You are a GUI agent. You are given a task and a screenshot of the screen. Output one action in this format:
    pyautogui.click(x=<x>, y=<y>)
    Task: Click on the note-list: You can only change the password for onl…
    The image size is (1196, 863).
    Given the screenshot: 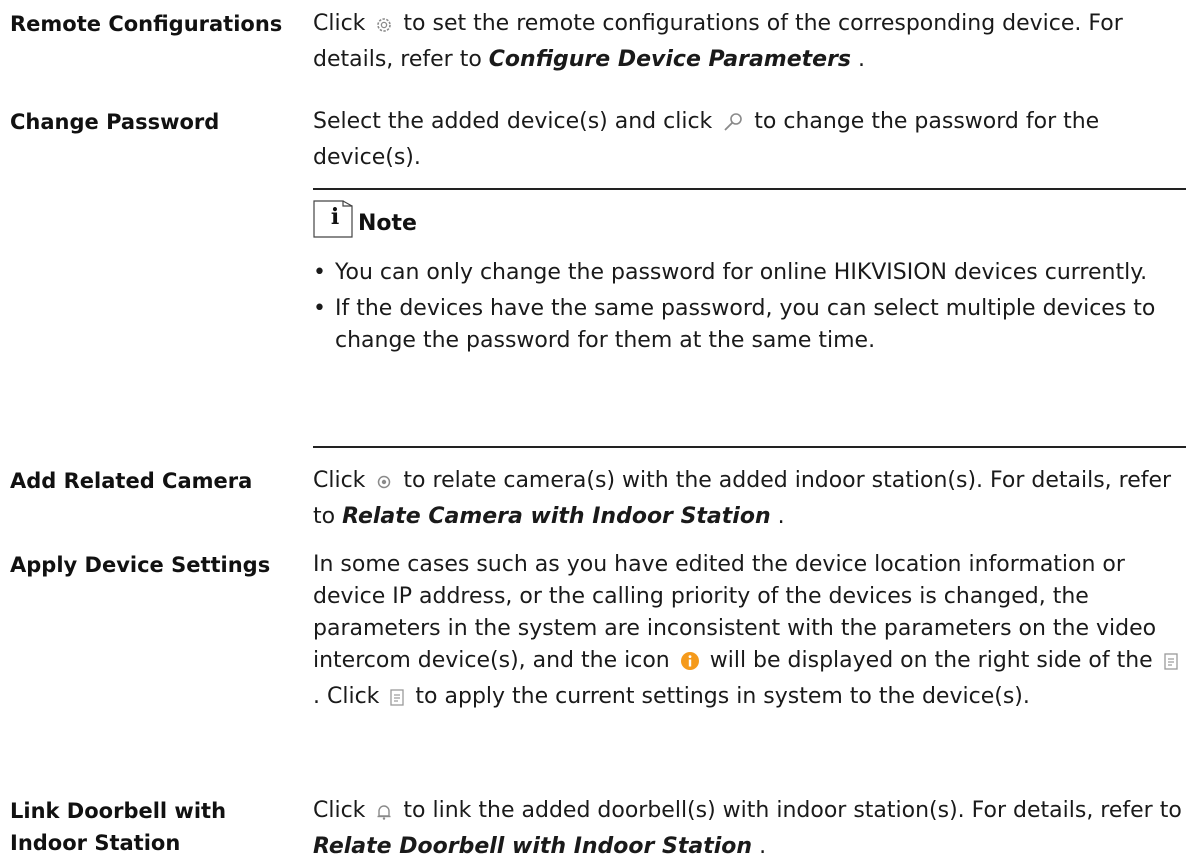 What is the action you would take?
    pyautogui.click(x=748, y=309)
    